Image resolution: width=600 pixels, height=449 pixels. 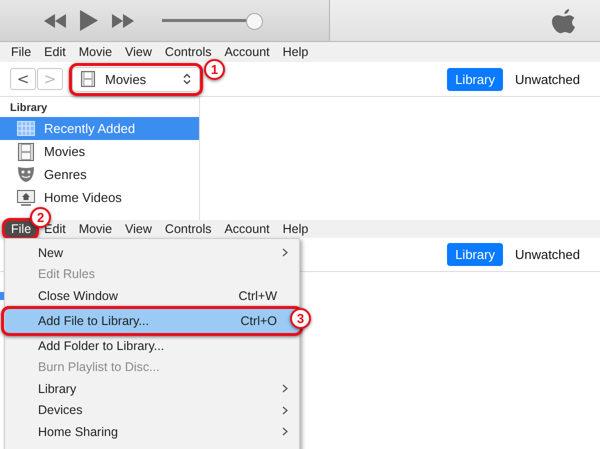 What do you see at coordinates (55, 21) in the screenshot?
I see `rewind-icon` at bounding box center [55, 21].